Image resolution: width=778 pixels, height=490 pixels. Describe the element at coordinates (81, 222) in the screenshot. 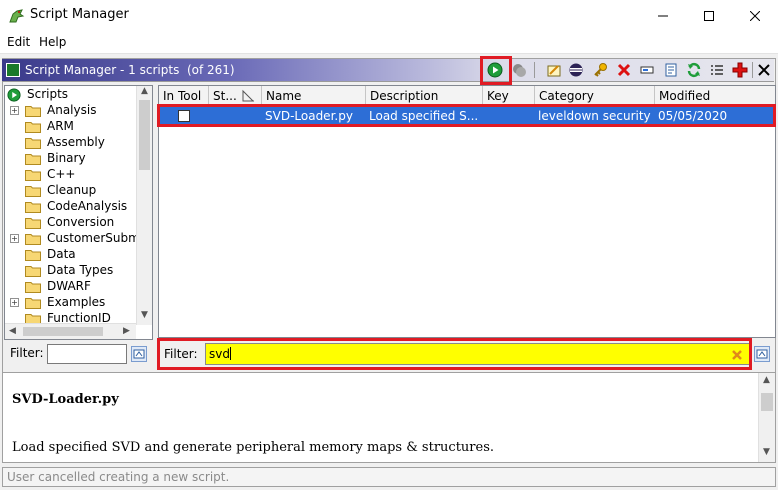

I see `tree-item-label: Conversion` at that location.